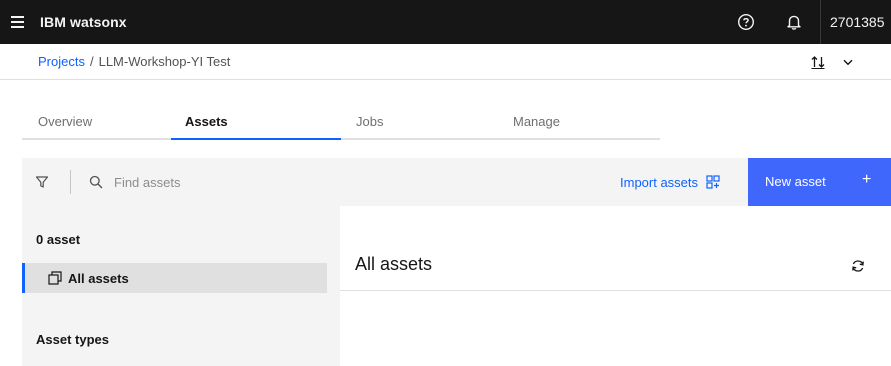  Describe the element at coordinates (55, 278) in the screenshot. I see `asset-group-icon` at that location.